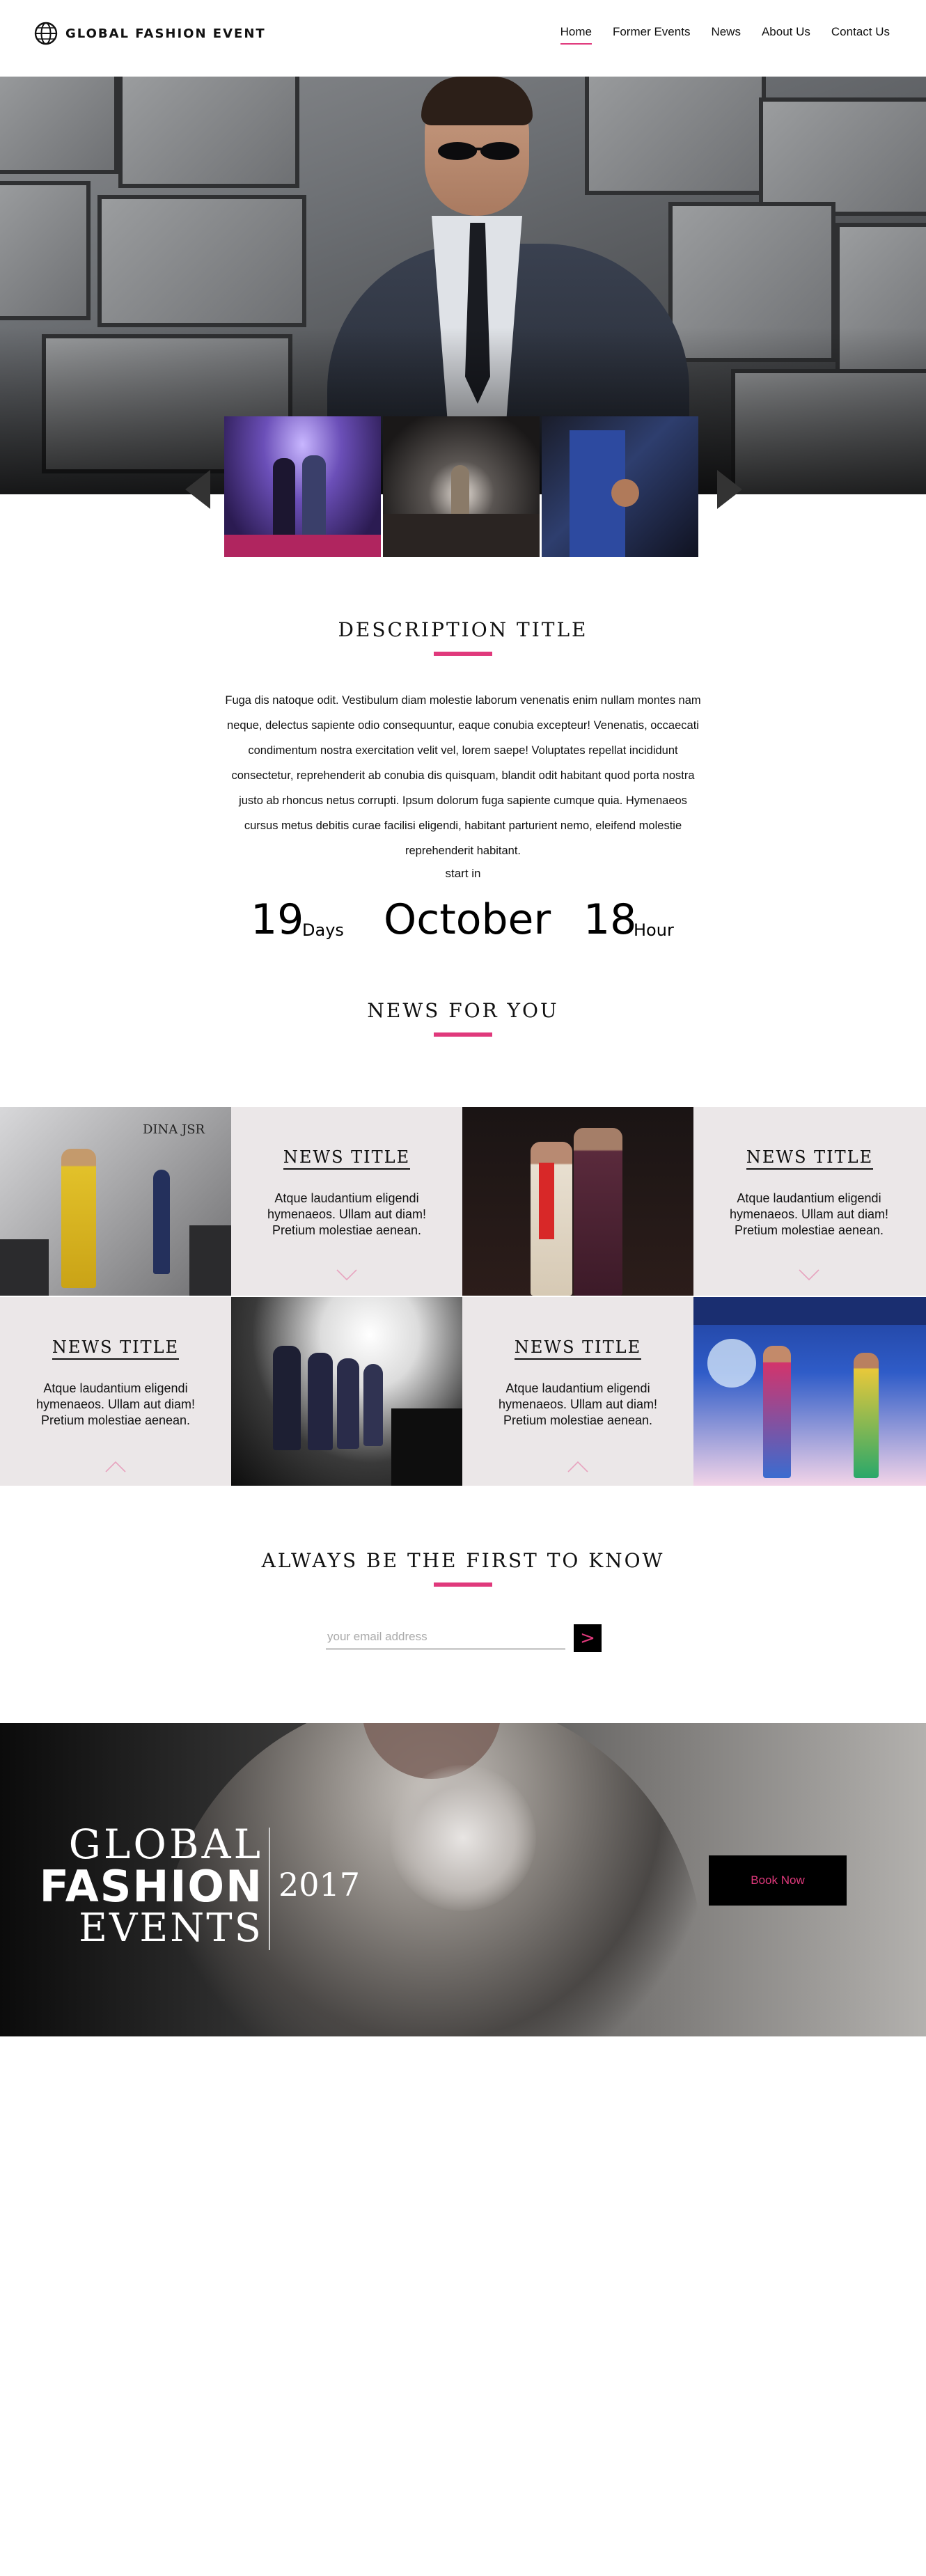 The height and width of the screenshot is (2576, 926). Describe the element at coordinates (588, 1638) in the screenshot. I see `subscribe-button: >` at that location.